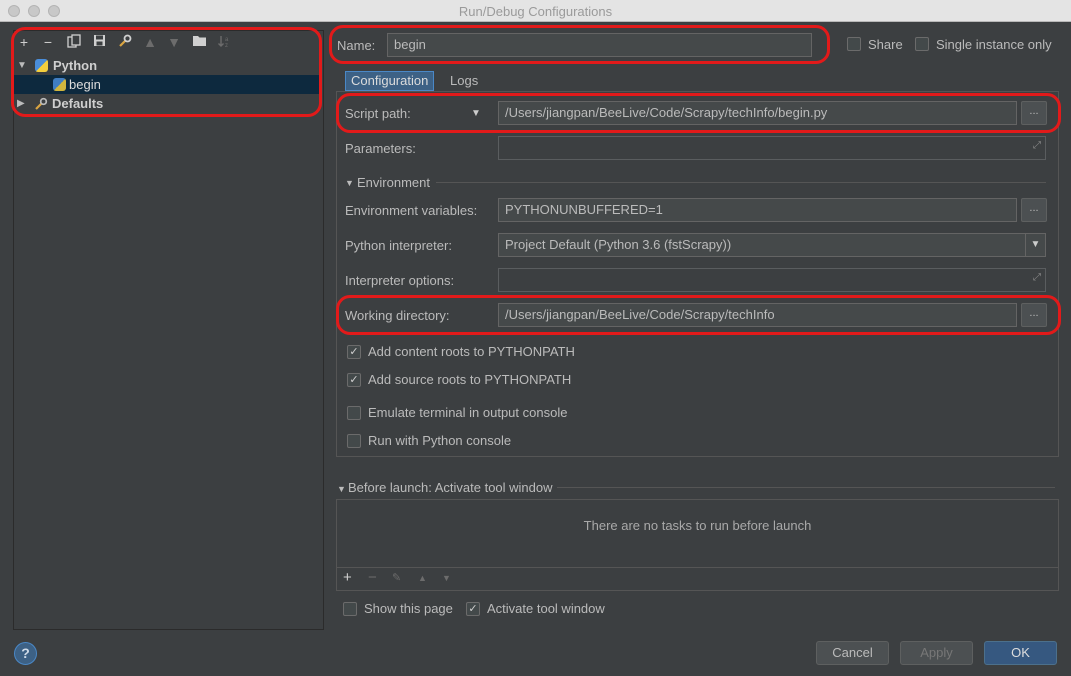 Image resolution: width=1071 pixels, height=676 pixels. What do you see at coordinates (349, 183) in the screenshot?
I see `environment-collapse-icon: ▼` at bounding box center [349, 183].